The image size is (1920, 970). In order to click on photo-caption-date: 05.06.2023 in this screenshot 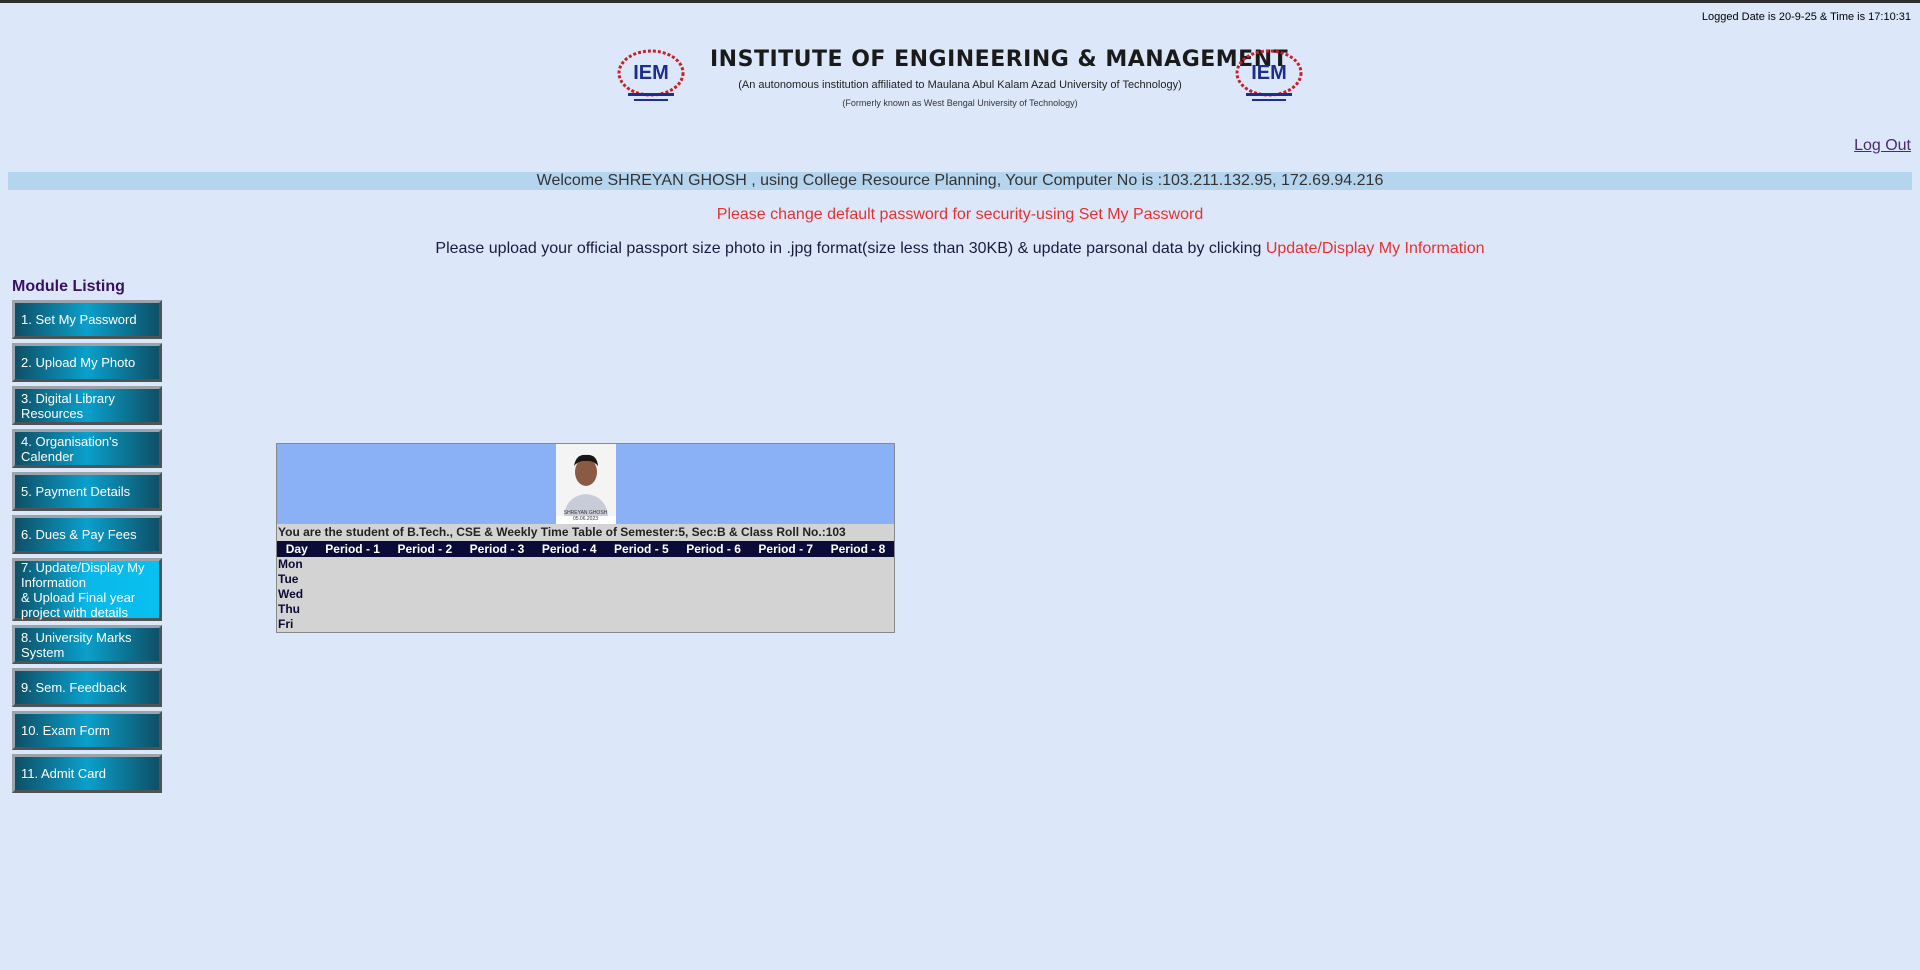, I will do `click(585, 519)`.